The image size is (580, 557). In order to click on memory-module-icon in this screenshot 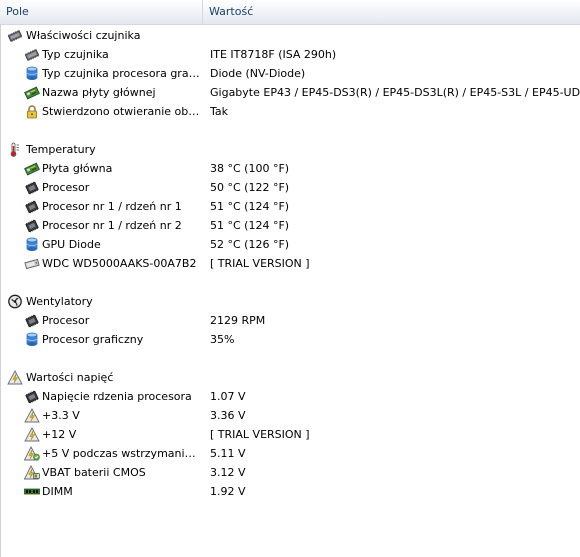, I will do `click(32, 491)`.